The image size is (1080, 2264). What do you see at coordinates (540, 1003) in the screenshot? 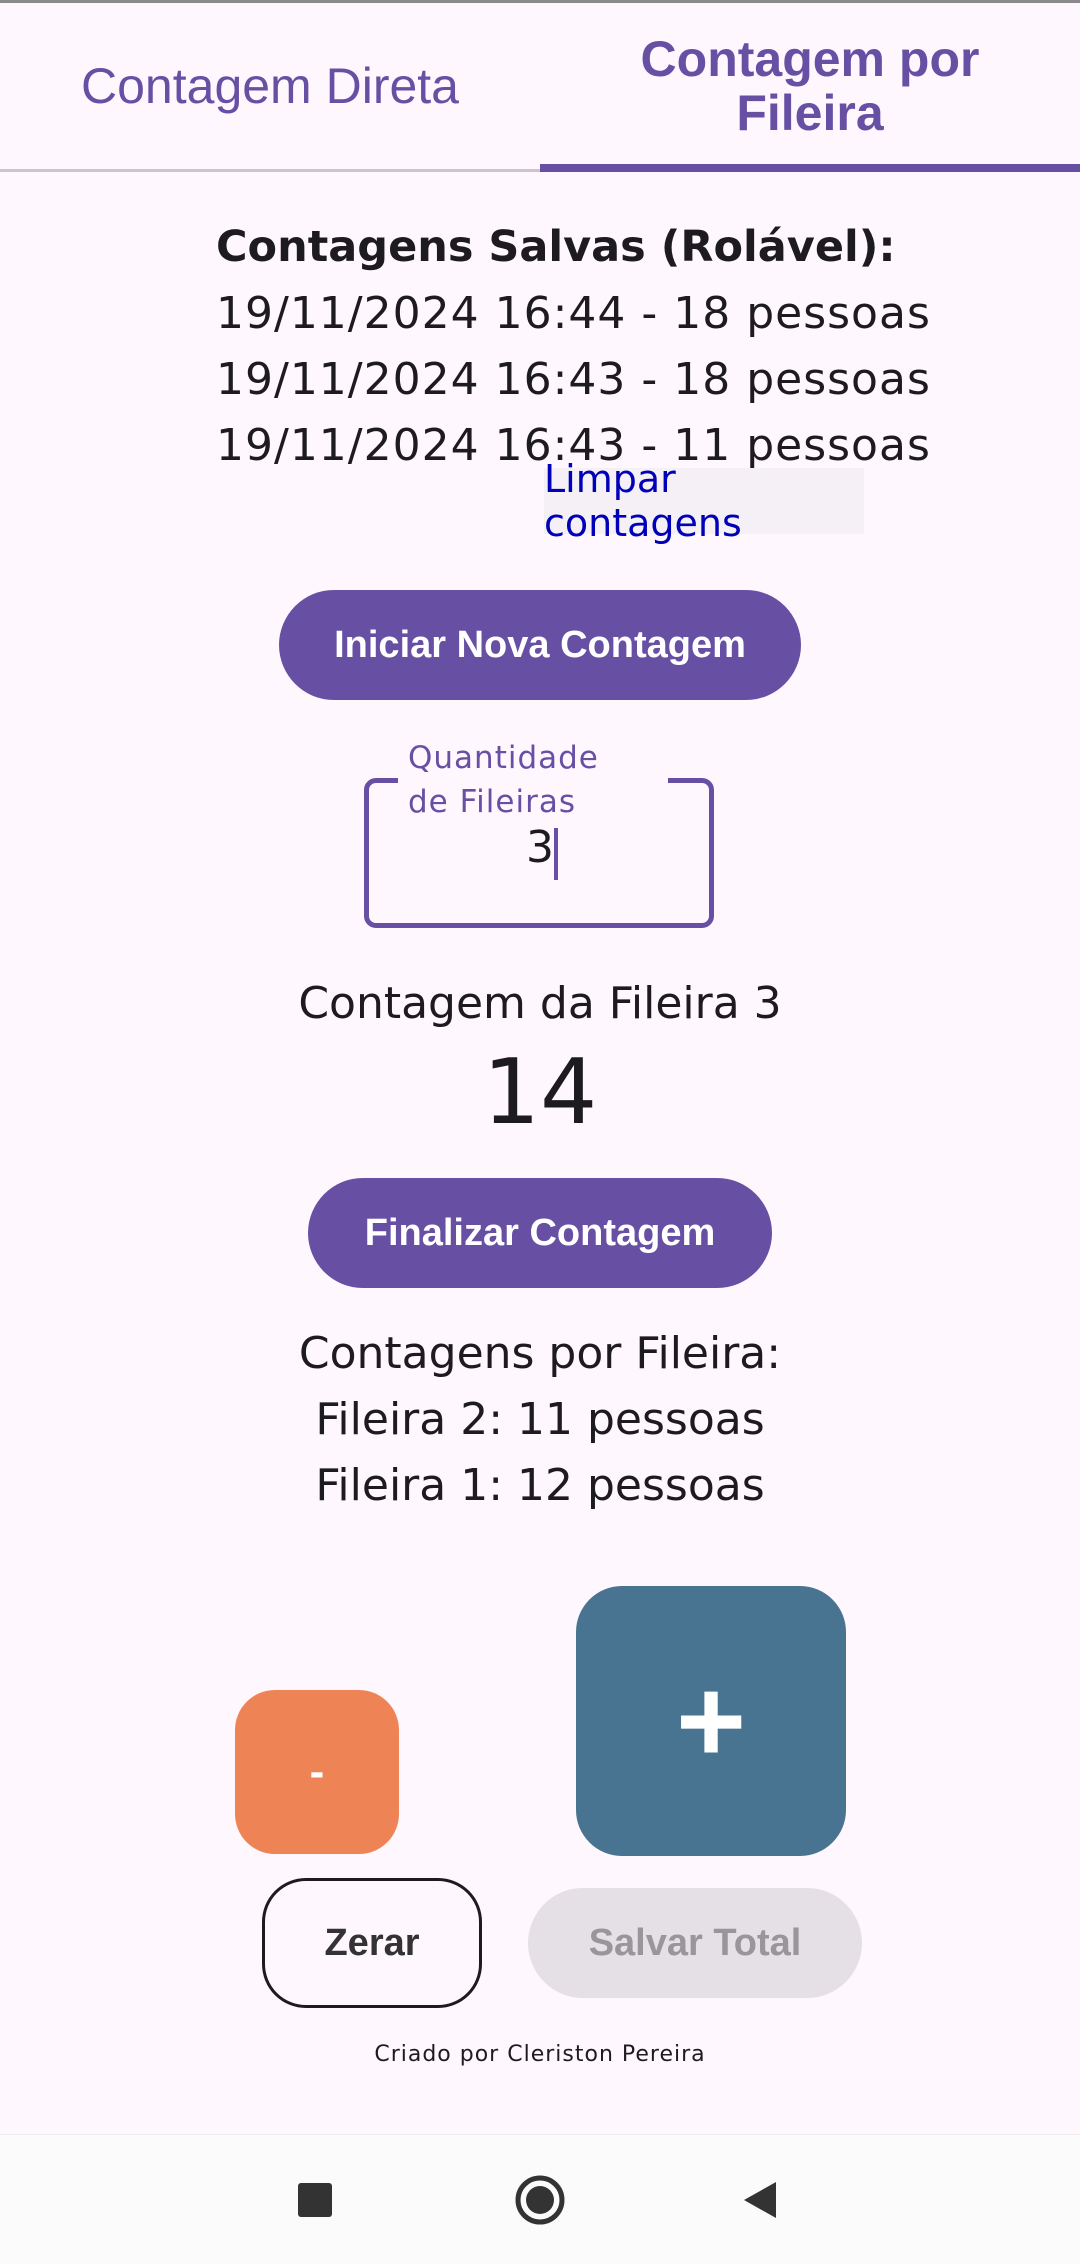
I see `current-row-heading: Contagem da Fileira 3` at bounding box center [540, 1003].